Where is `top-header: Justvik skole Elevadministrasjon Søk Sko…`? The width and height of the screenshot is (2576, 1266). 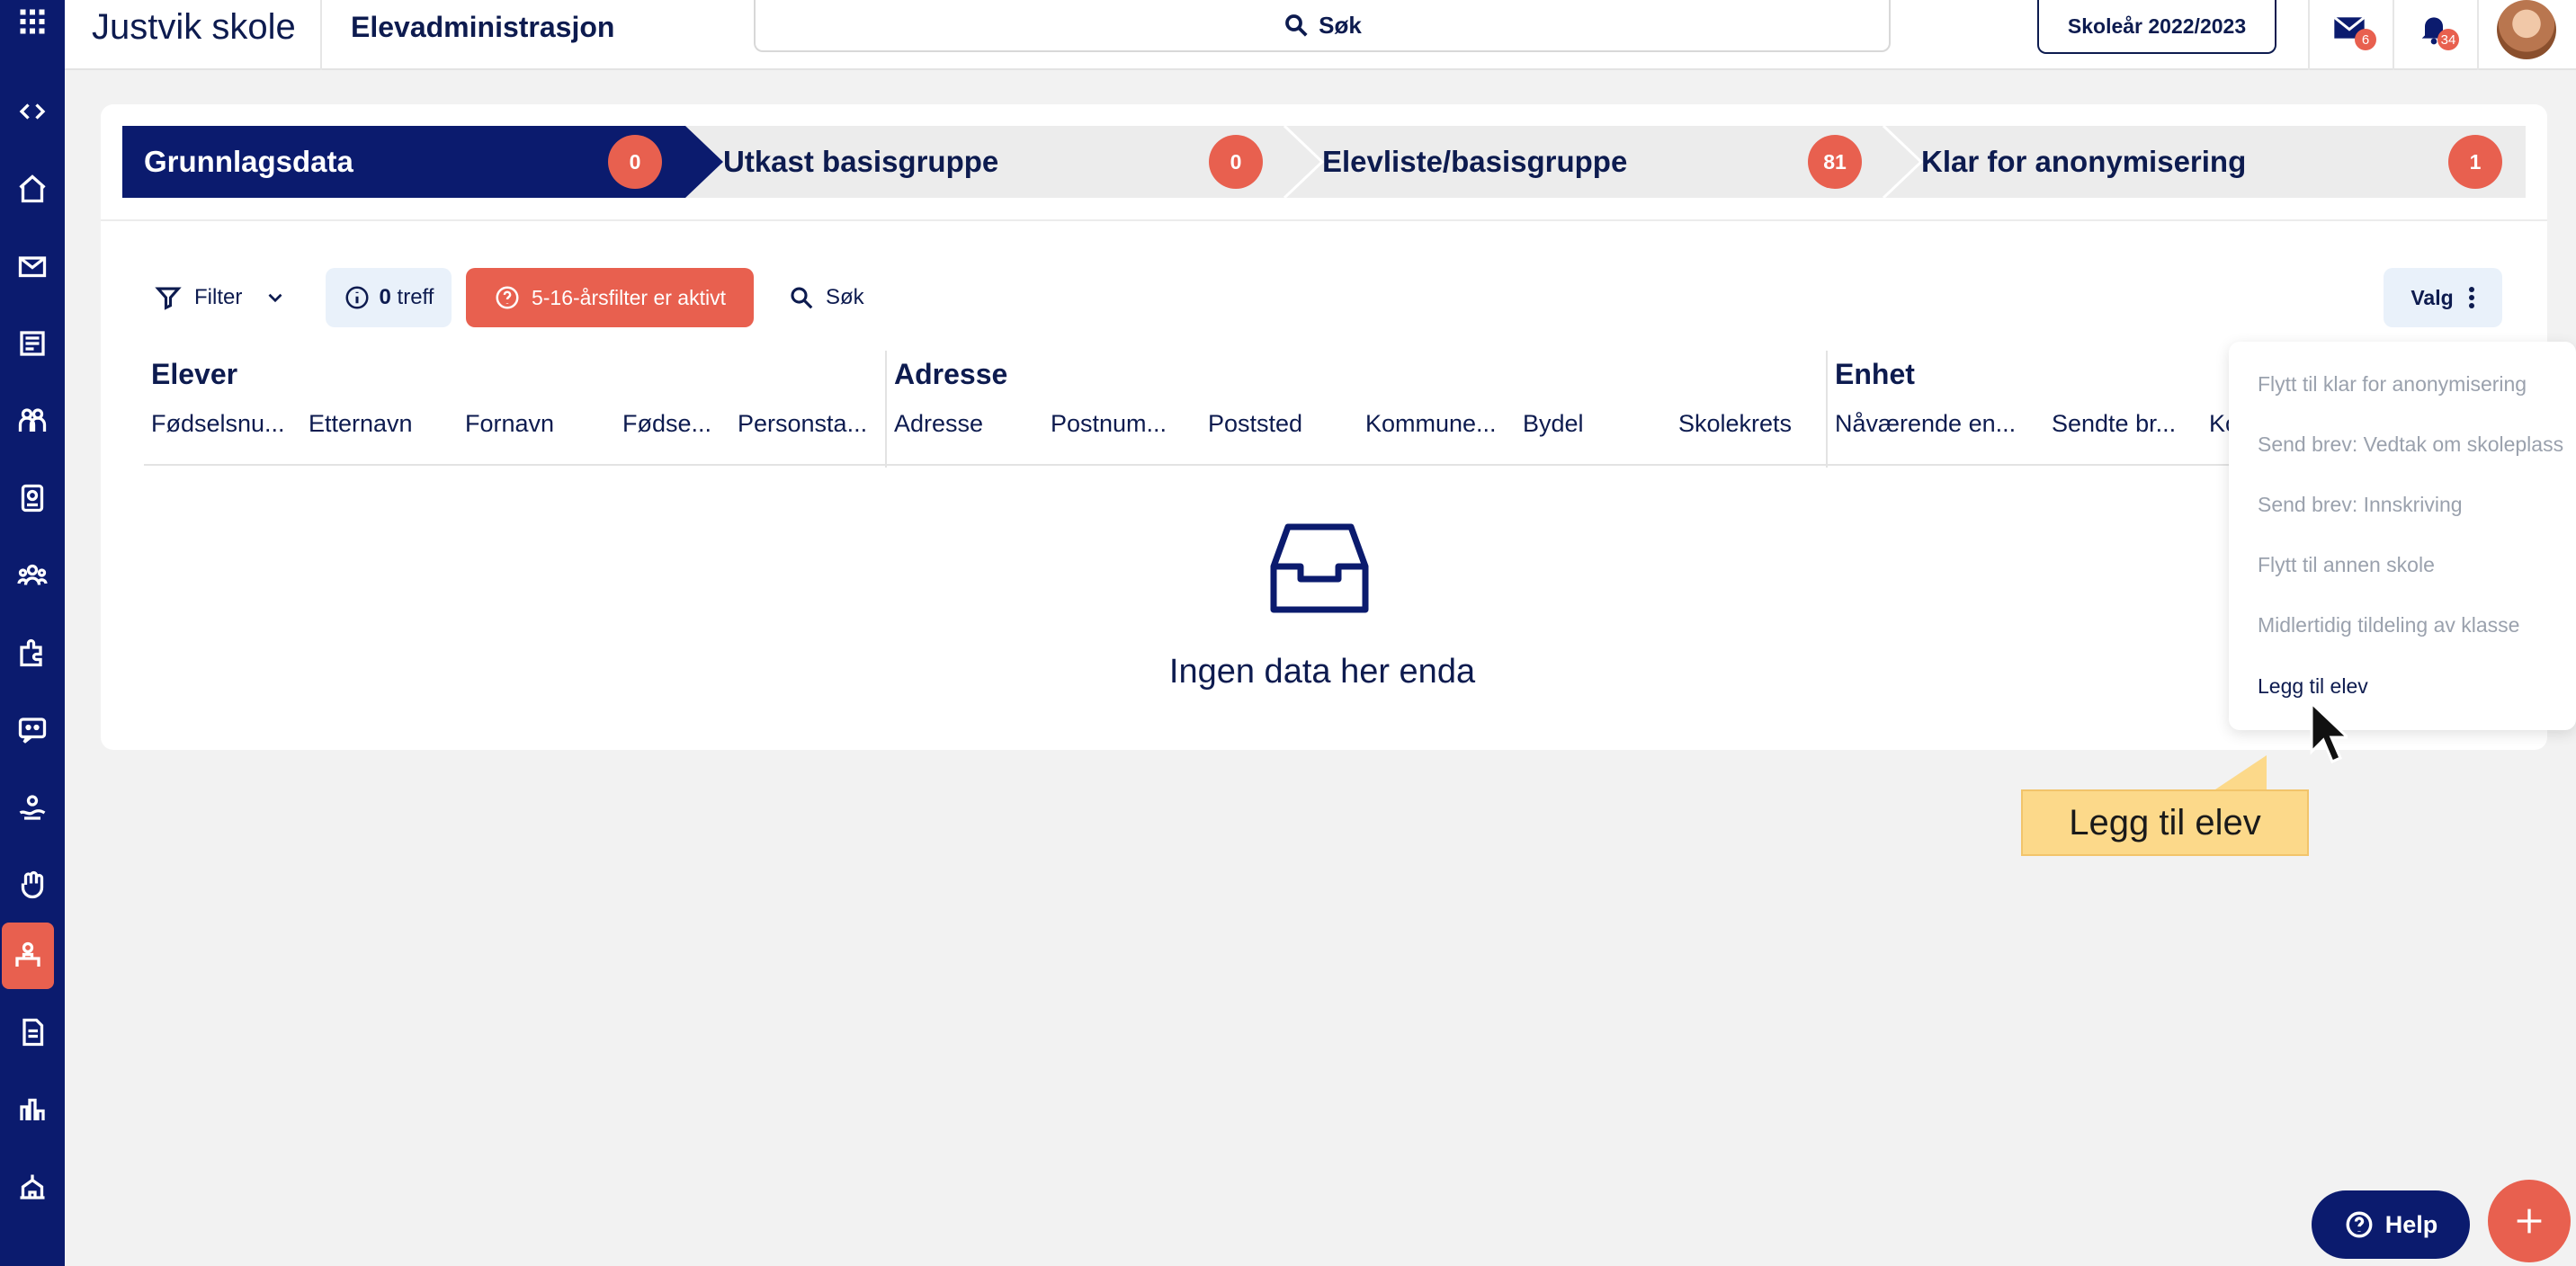 top-header: Justvik skole Elevadministrasjon Søk Sko… is located at coordinates (1320, 35).